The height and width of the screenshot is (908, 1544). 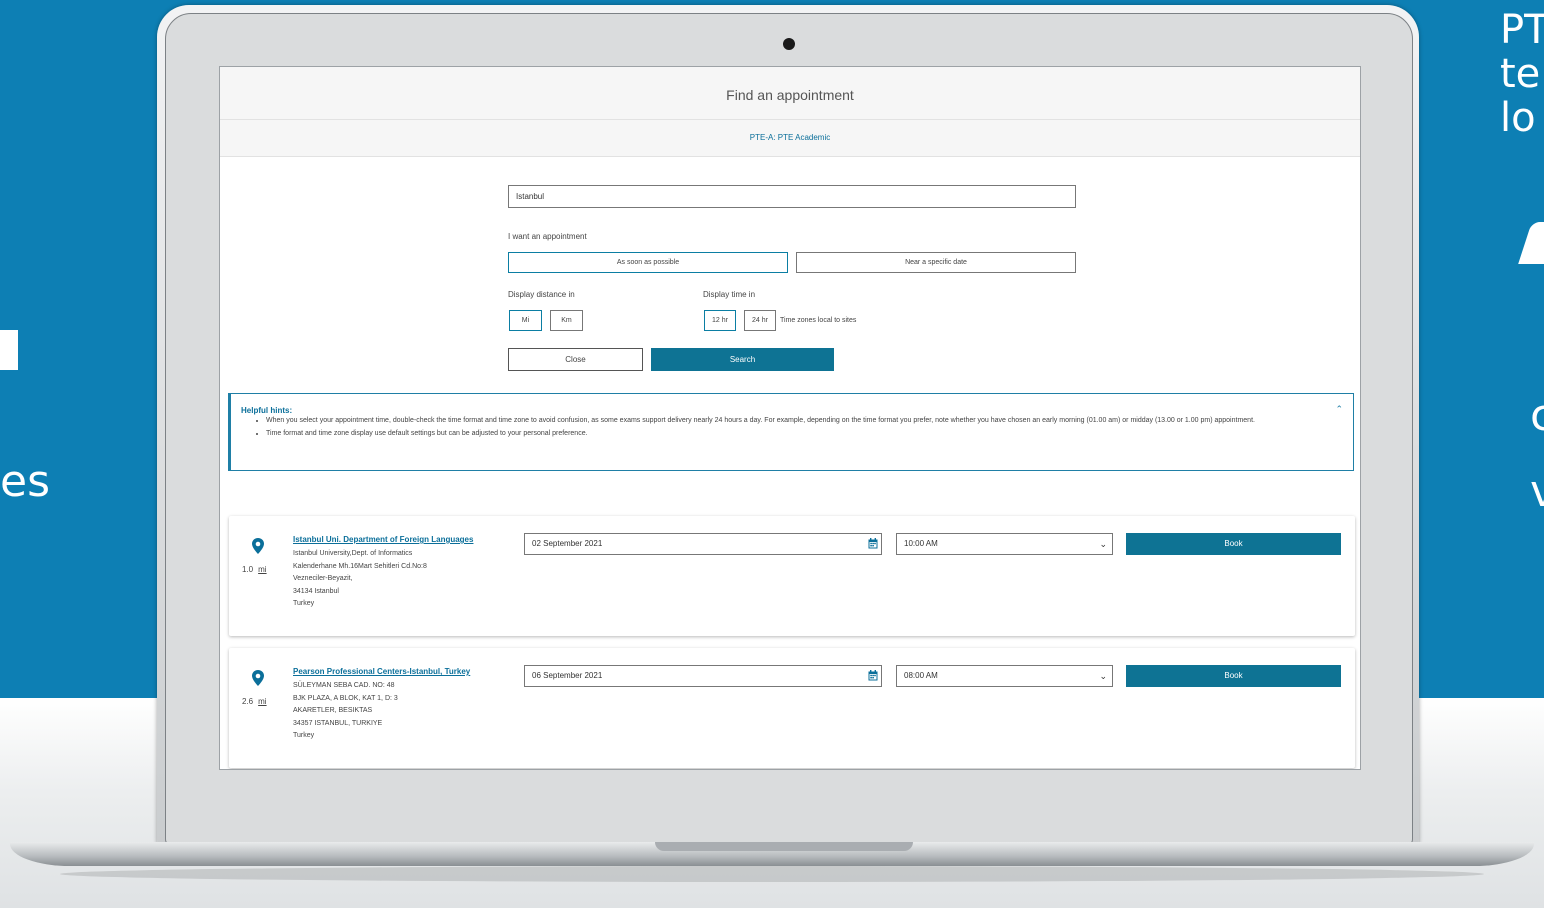 What do you see at coordinates (267, 410) in the screenshot?
I see `hints-title: Helpful hints:` at bounding box center [267, 410].